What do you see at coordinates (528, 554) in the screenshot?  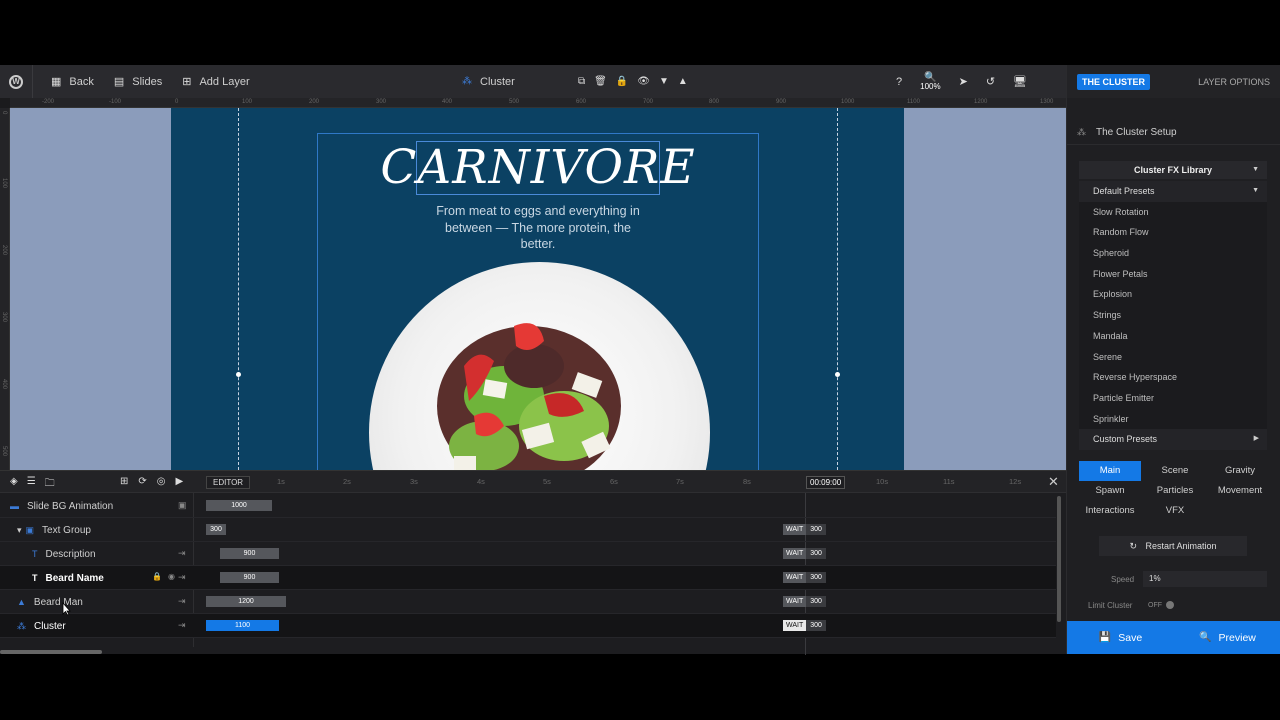 I see `timeline-row: T Description ⇥ 900 WAIT 300` at bounding box center [528, 554].